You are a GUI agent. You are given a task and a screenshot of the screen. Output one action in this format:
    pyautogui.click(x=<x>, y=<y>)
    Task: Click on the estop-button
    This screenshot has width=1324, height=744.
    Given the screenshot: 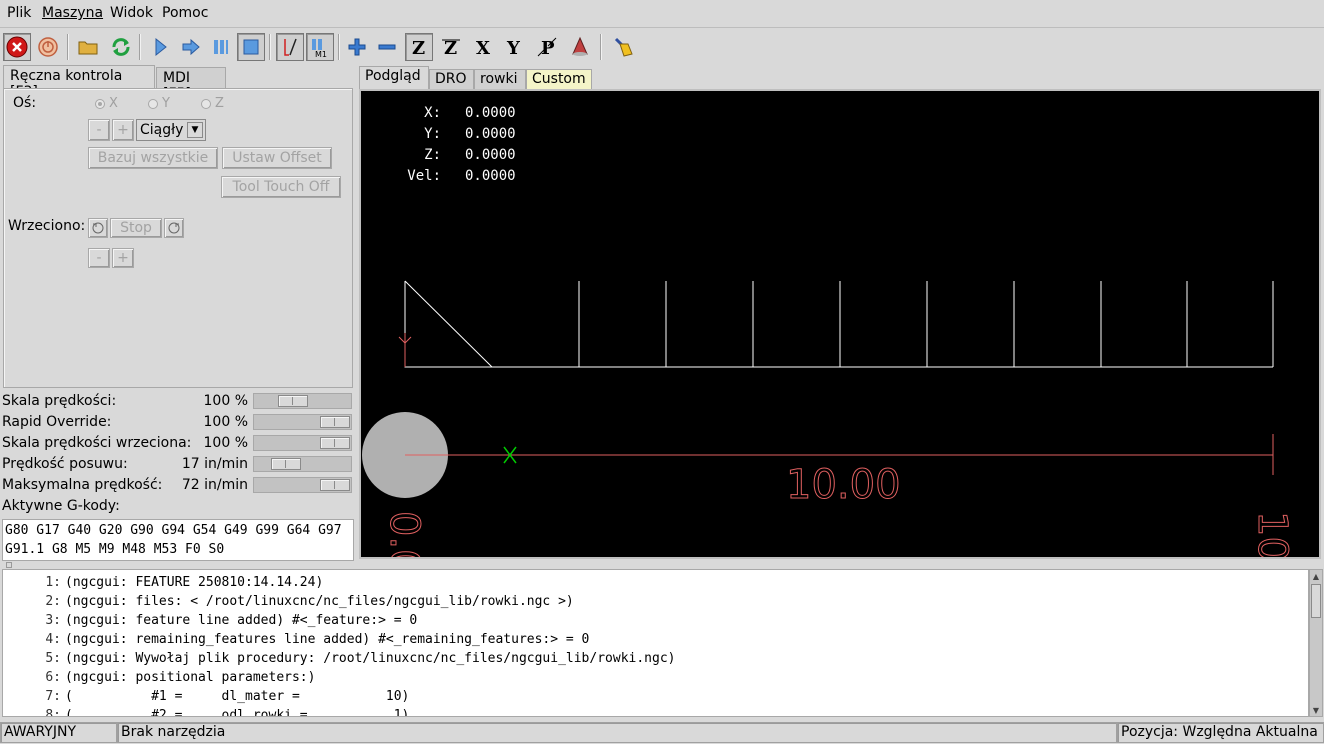 What is the action you would take?
    pyautogui.click(x=17, y=47)
    